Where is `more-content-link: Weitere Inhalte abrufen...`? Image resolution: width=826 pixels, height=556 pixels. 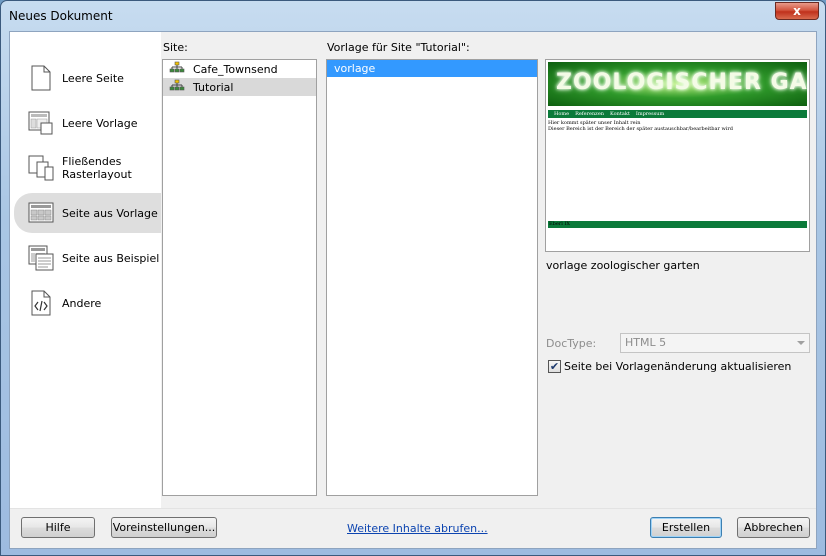
more-content-link: Weitere Inhalte abrufen... is located at coordinates (417, 528).